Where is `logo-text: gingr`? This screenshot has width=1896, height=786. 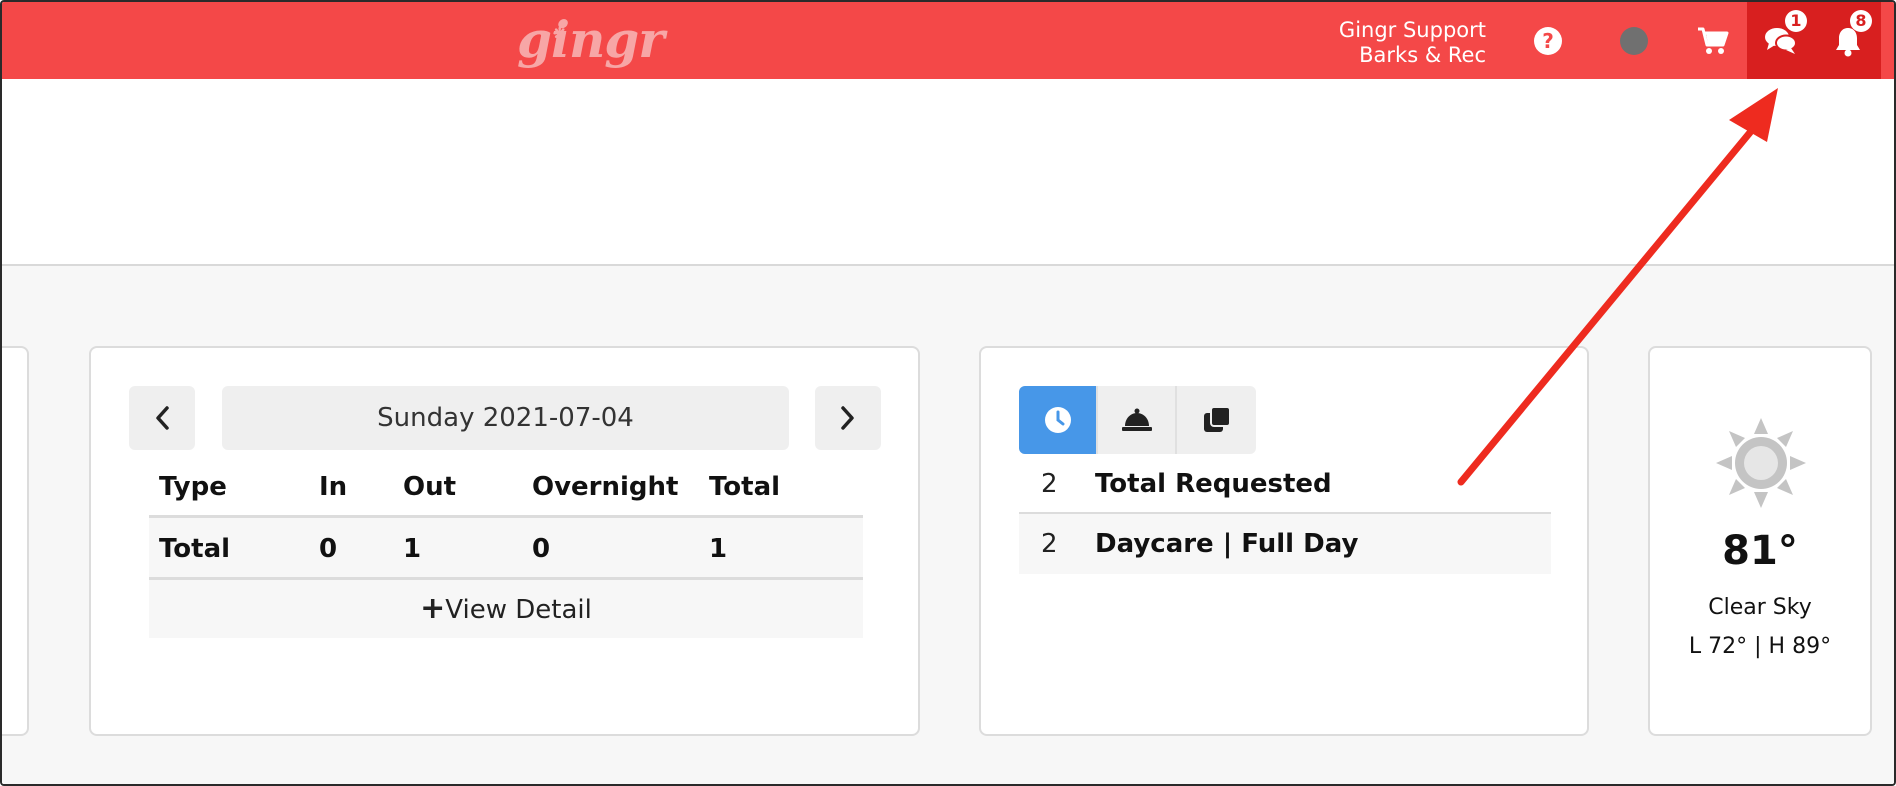
logo-text: gingr is located at coordinates (591, 39).